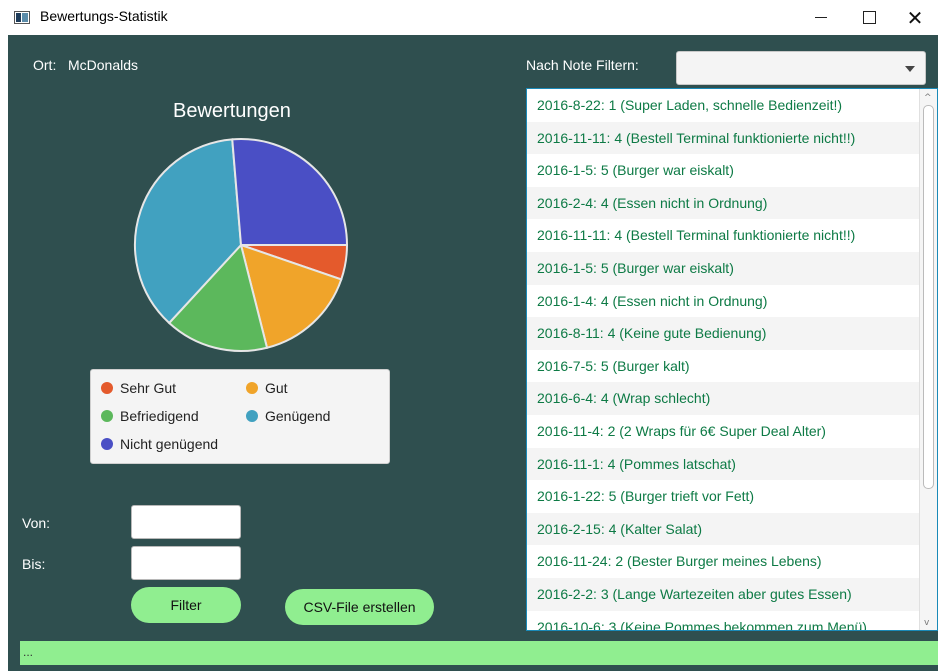 This screenshot has height=671, width=938. I want to click on von-label: Von:, so click(36, 523).